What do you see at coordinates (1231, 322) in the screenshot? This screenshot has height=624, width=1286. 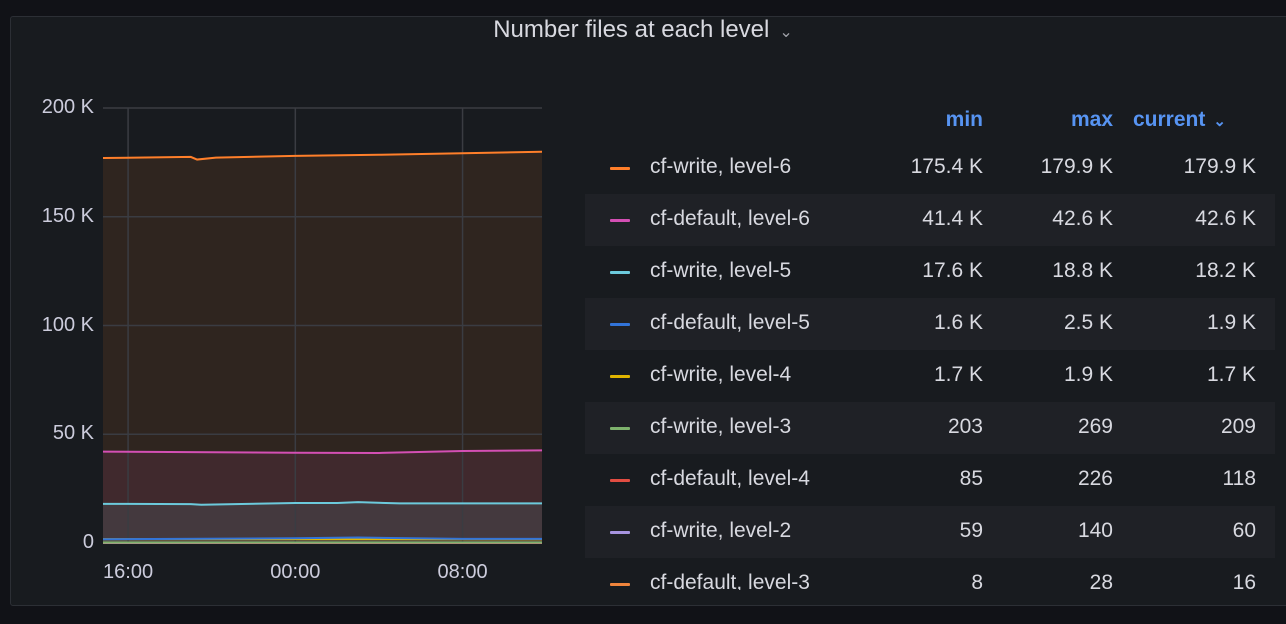 I see `series-current: 1.9 K` at bounding box center [1231, 322].